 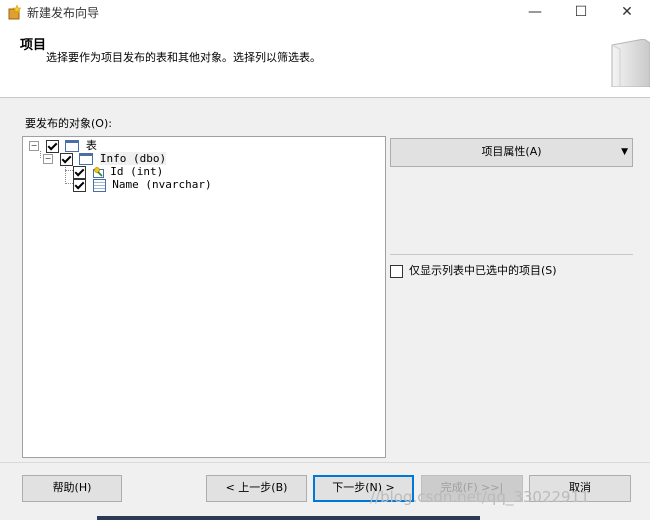 What do you see at coordinates (79, 172) in the screenshot?
I see `id-column-checkbox` at bounding box center [79, 172].